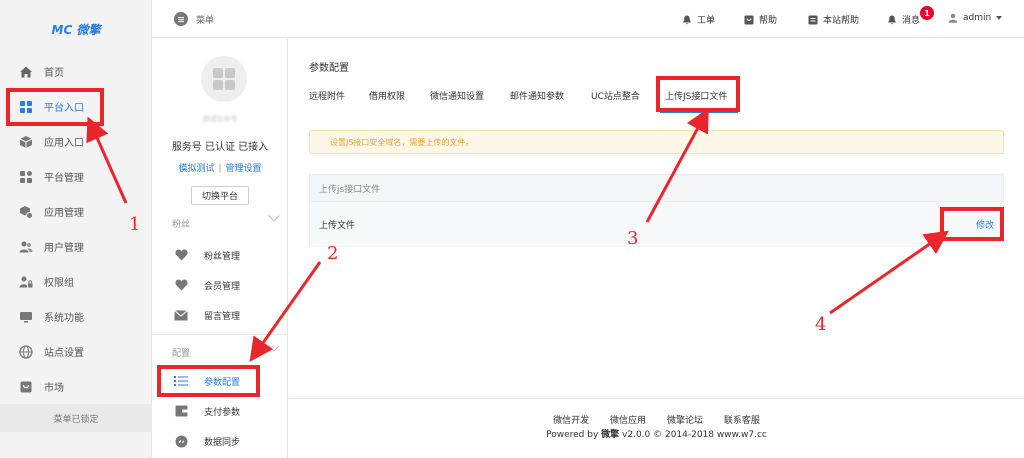 The width and height of the screenshot is (1024, 458). What do you see at coordinates (742, 421) in the screenshot?
I see `footer-link-support: 联系客服` at bounding box center [742, 421].